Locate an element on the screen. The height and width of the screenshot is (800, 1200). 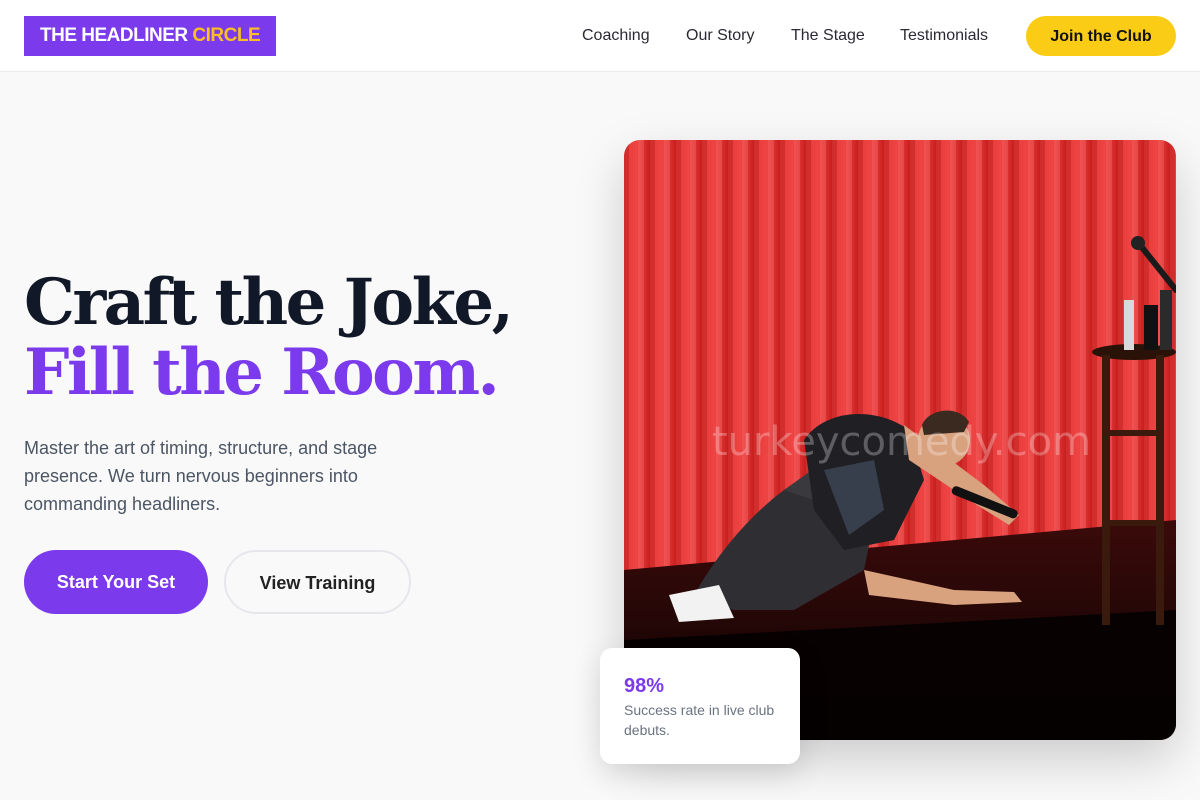
brand-logo: THE HEADLINER CIRCLE is located at coordinates (150, 36).